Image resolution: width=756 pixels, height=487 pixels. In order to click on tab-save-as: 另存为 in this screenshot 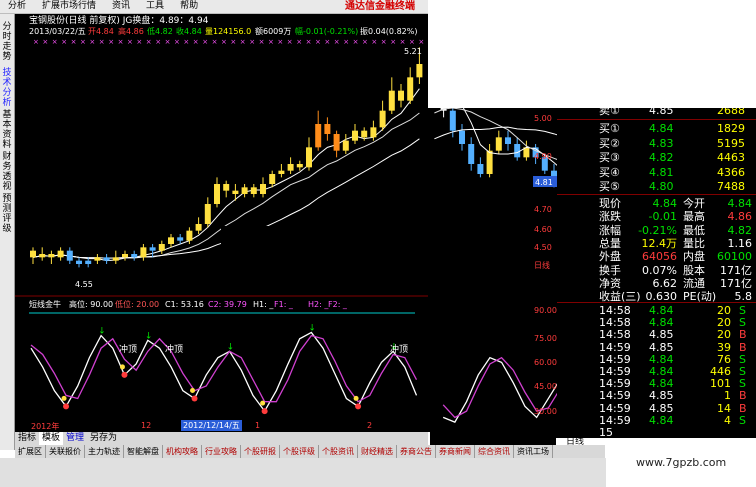, I will do `click(103, 438)`.